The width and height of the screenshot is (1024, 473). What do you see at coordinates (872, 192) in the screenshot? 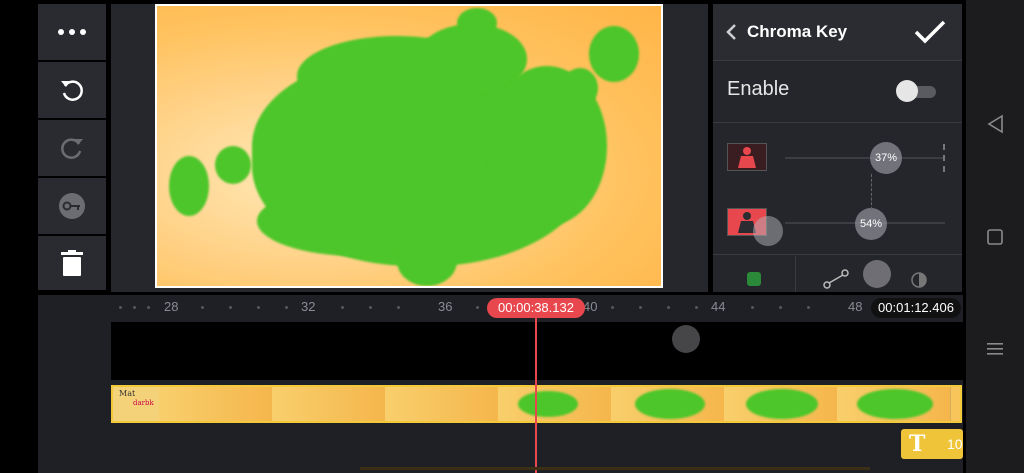
I see `slider-link-line` at bounding box center [872, 192].